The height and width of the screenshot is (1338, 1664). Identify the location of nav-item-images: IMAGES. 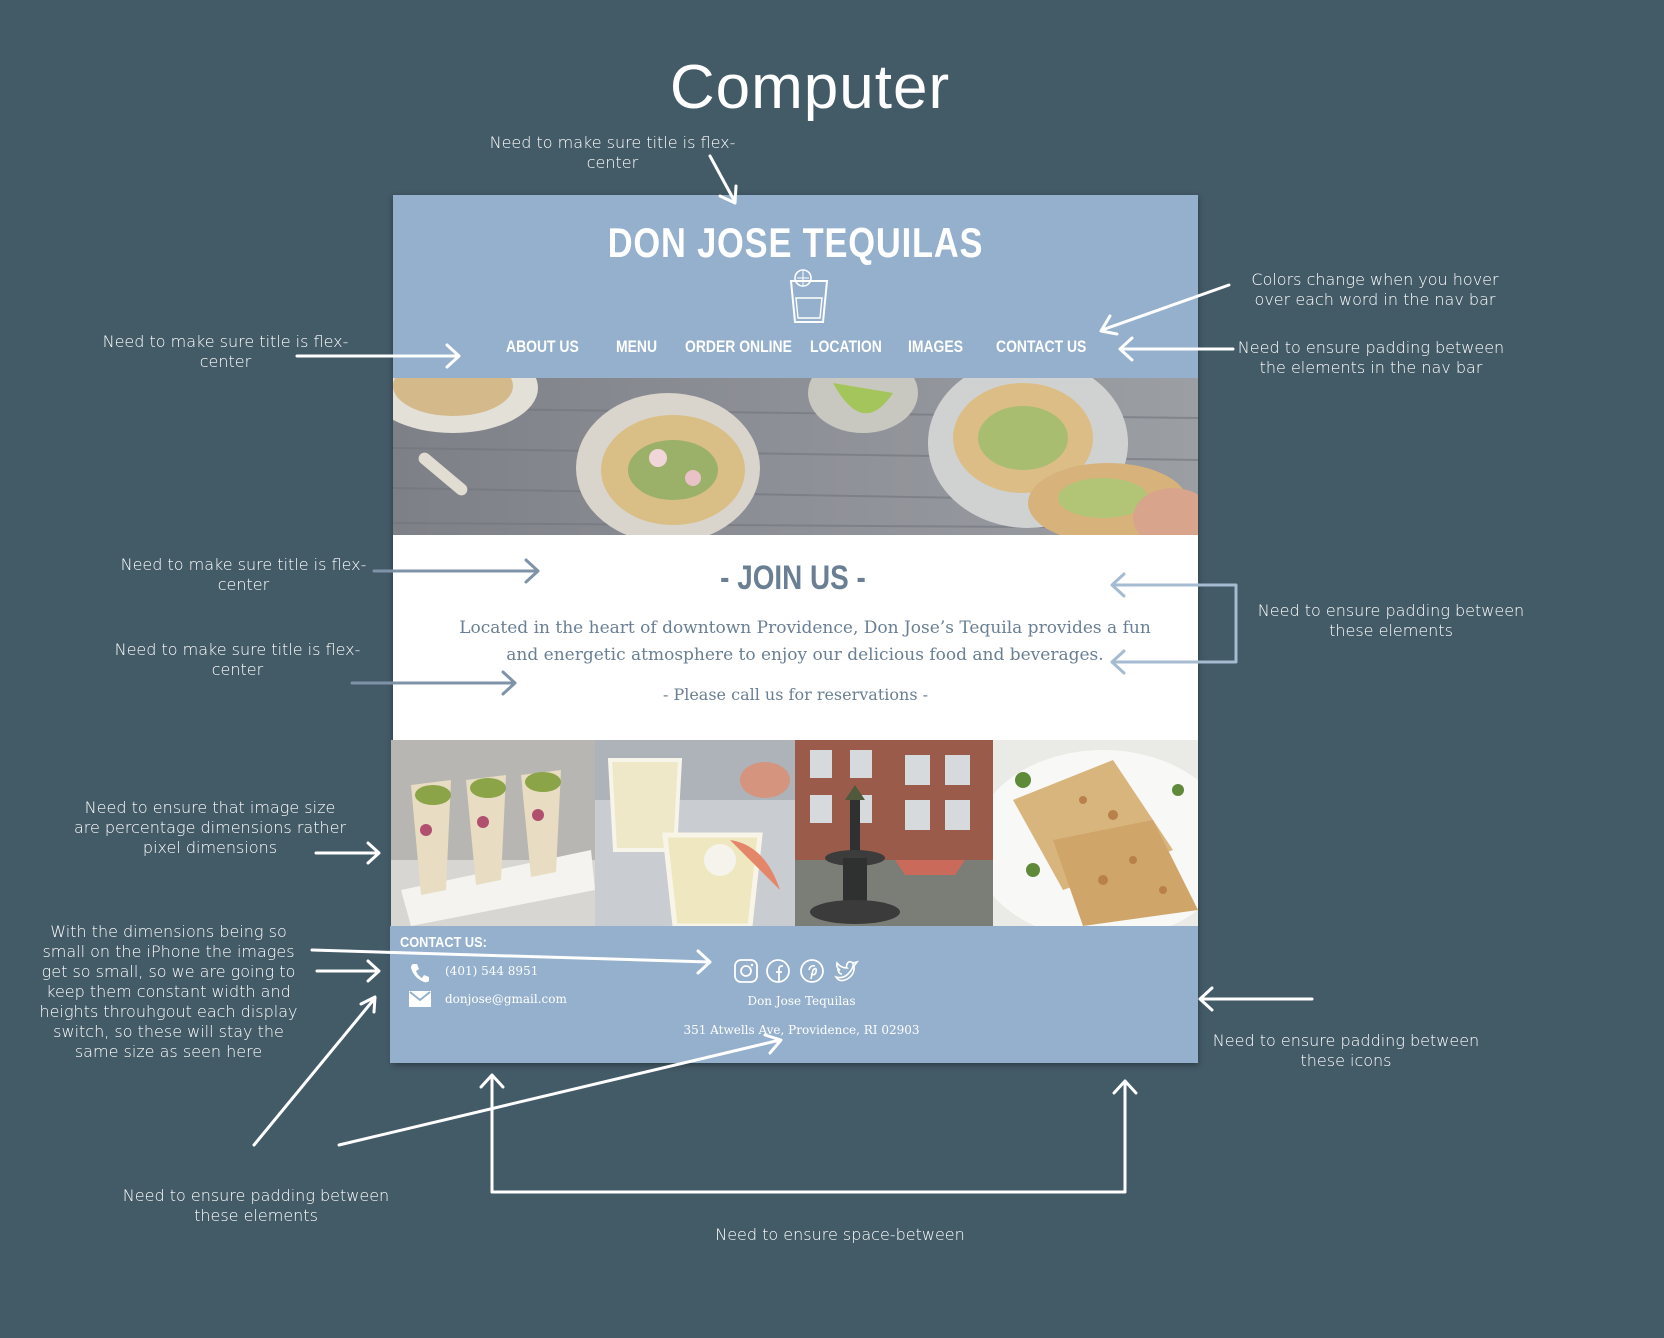
(935, 347).